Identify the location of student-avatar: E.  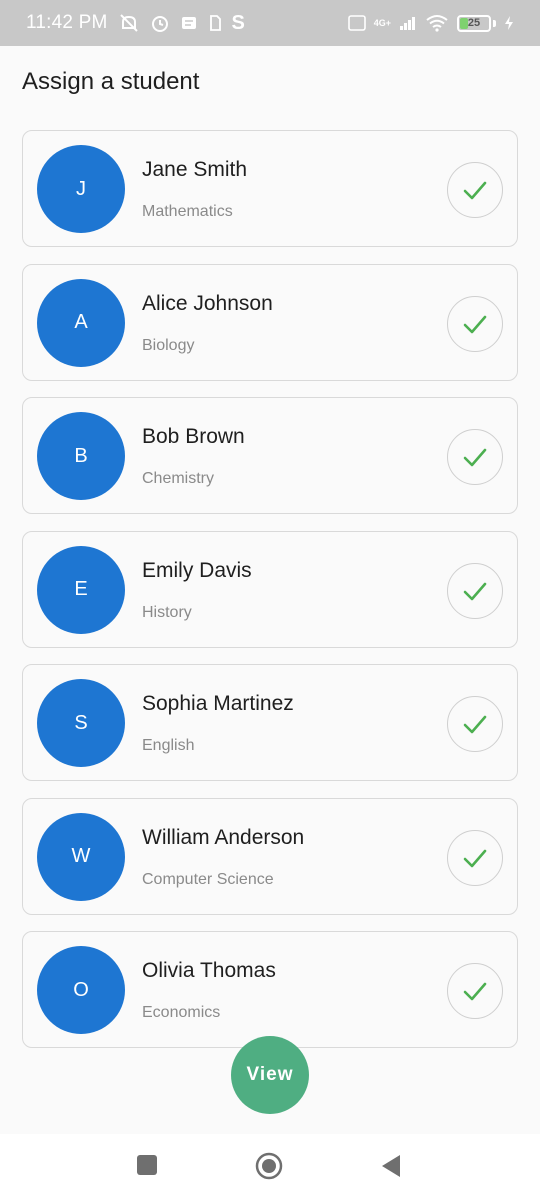
(81, 589).